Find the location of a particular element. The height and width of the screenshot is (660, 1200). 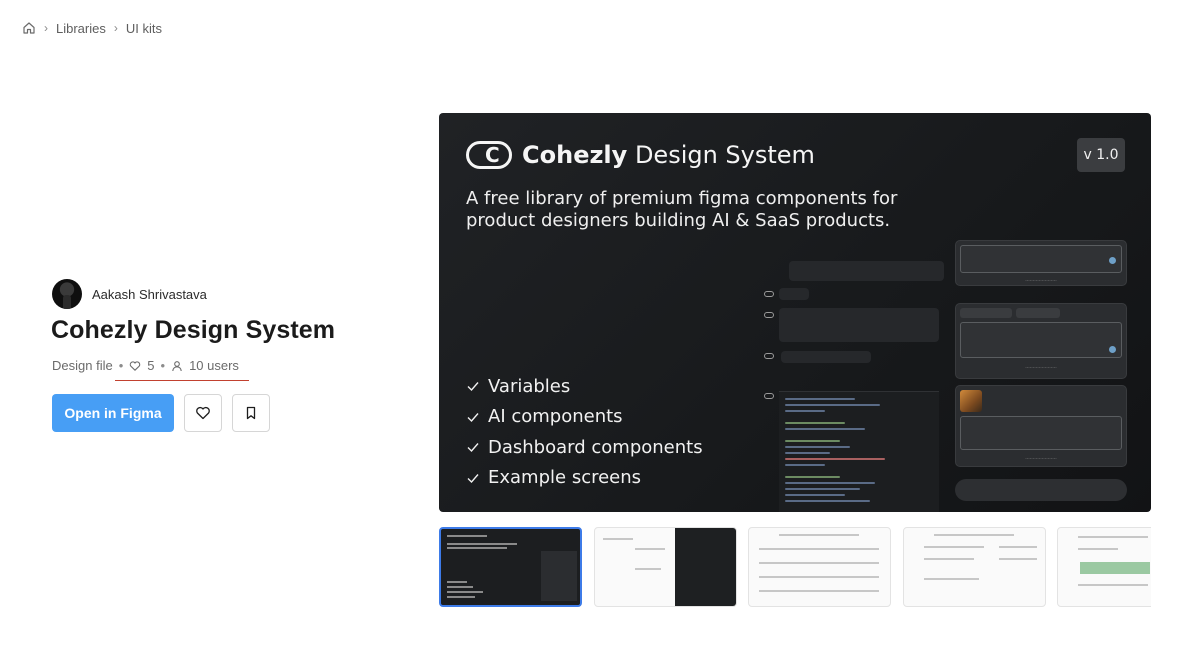

hero-logo: Cohezly Design System is located at coordinates (640, 155).